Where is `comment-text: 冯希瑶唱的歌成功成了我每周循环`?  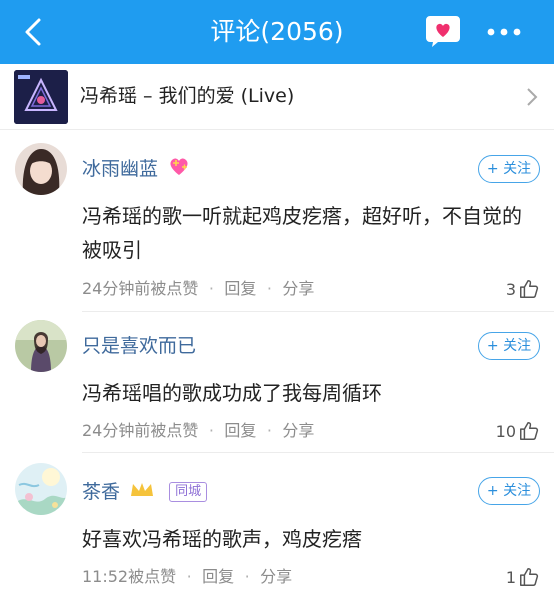
comment-text: 冯希瑶唱的歌成功成了我每周循环 is located at coordinates (232, 393).